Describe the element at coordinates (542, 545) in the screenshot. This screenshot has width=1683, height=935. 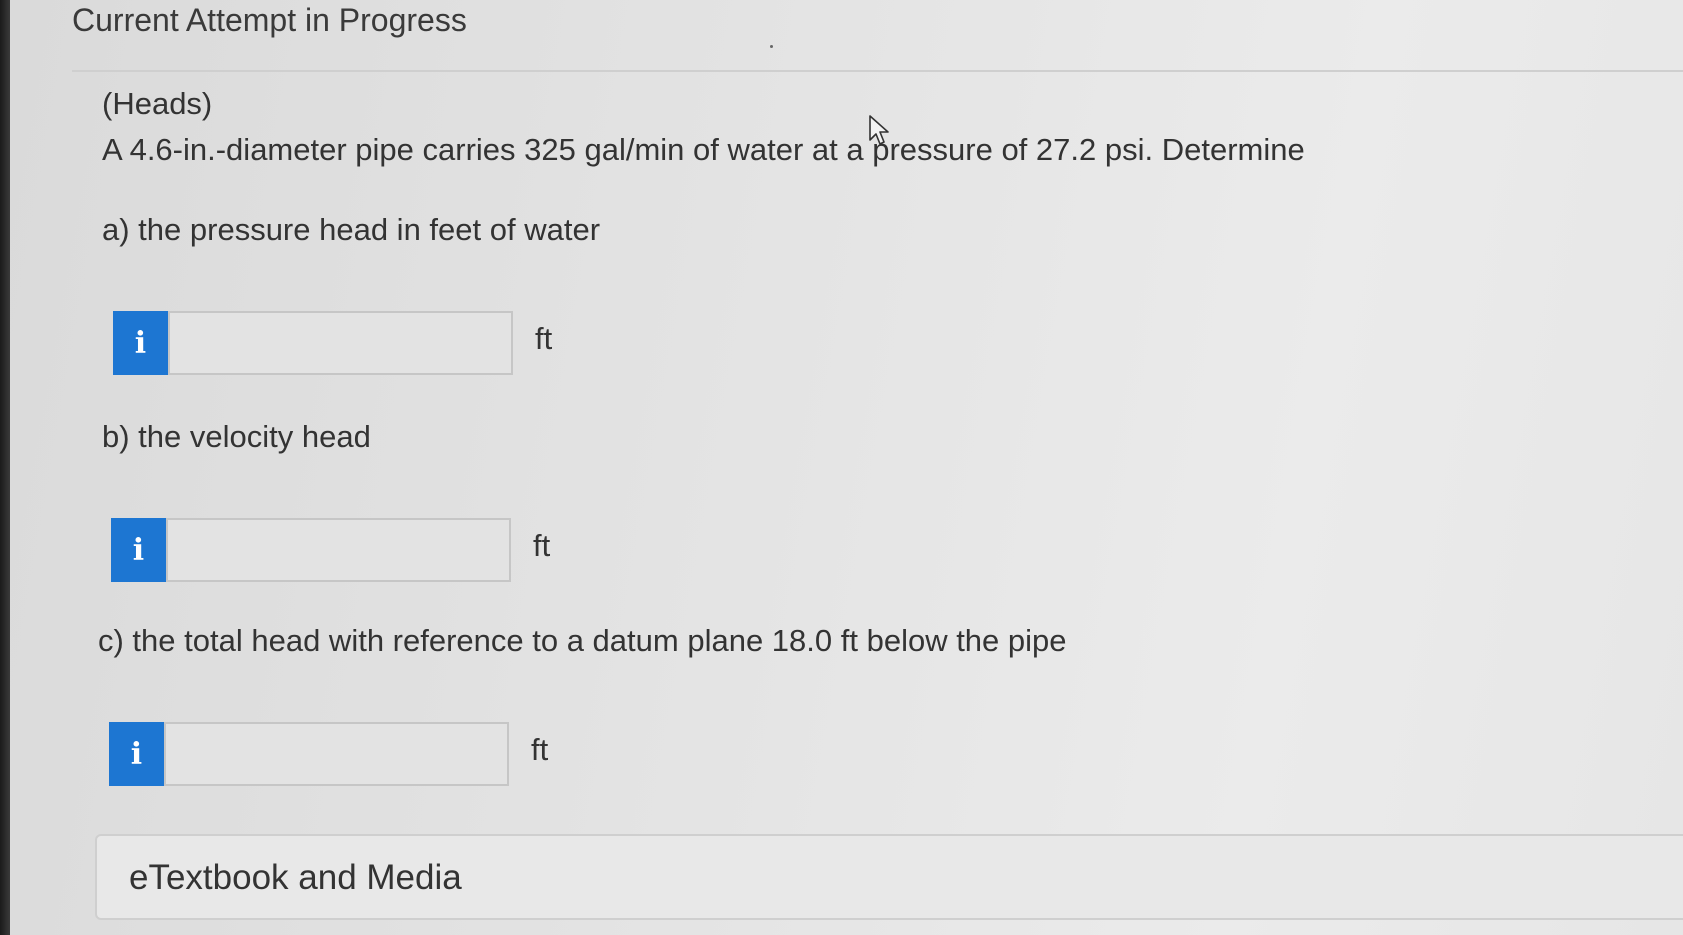
I see `unit-label-b: ft` at that location.